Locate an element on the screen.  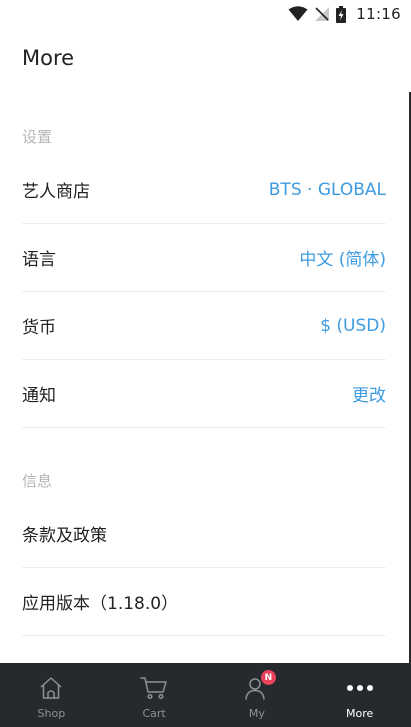
page-title: More is located at coordinates (48, 58).